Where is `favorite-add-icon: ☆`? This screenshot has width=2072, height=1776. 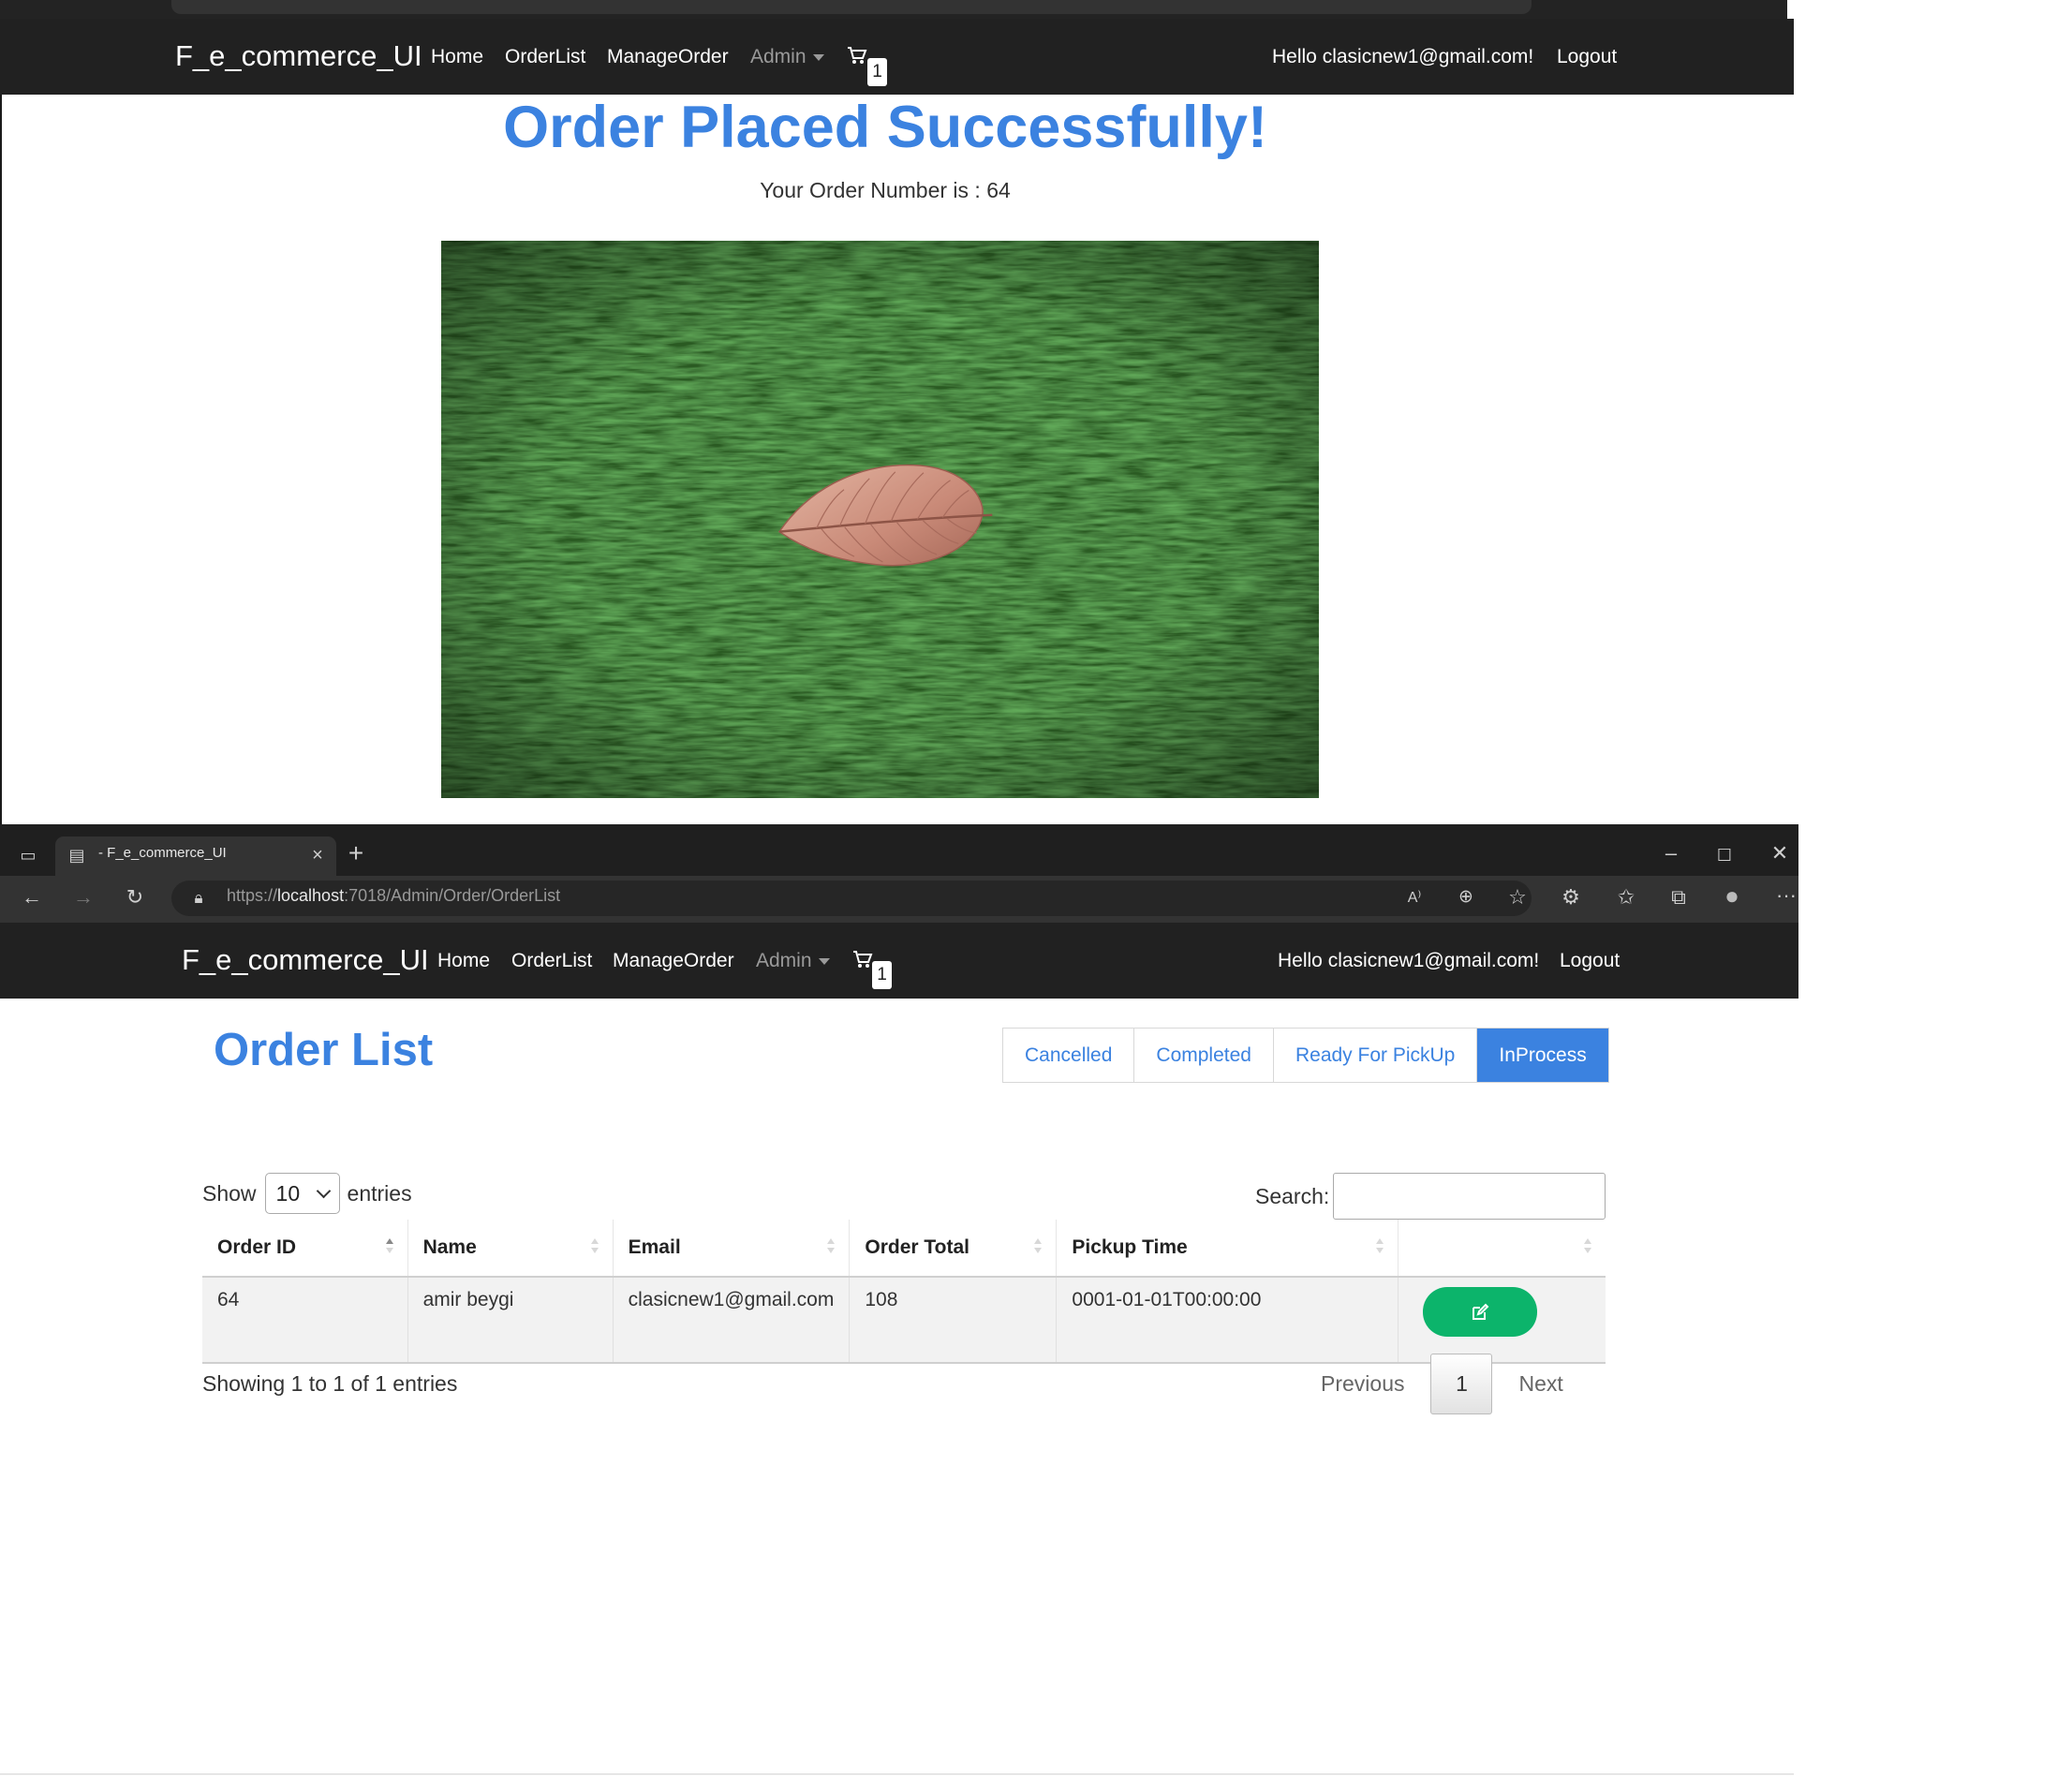 favorite-add-icon: ☆ is located at coordinates (1517, 897).